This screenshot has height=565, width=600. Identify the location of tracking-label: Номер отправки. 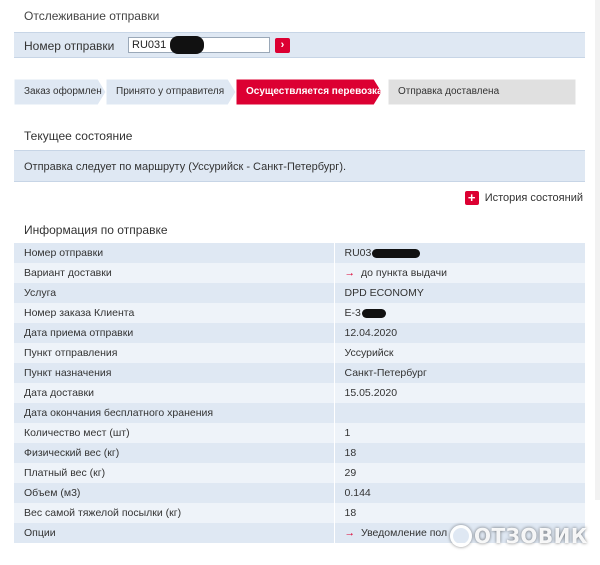
(69, 46).